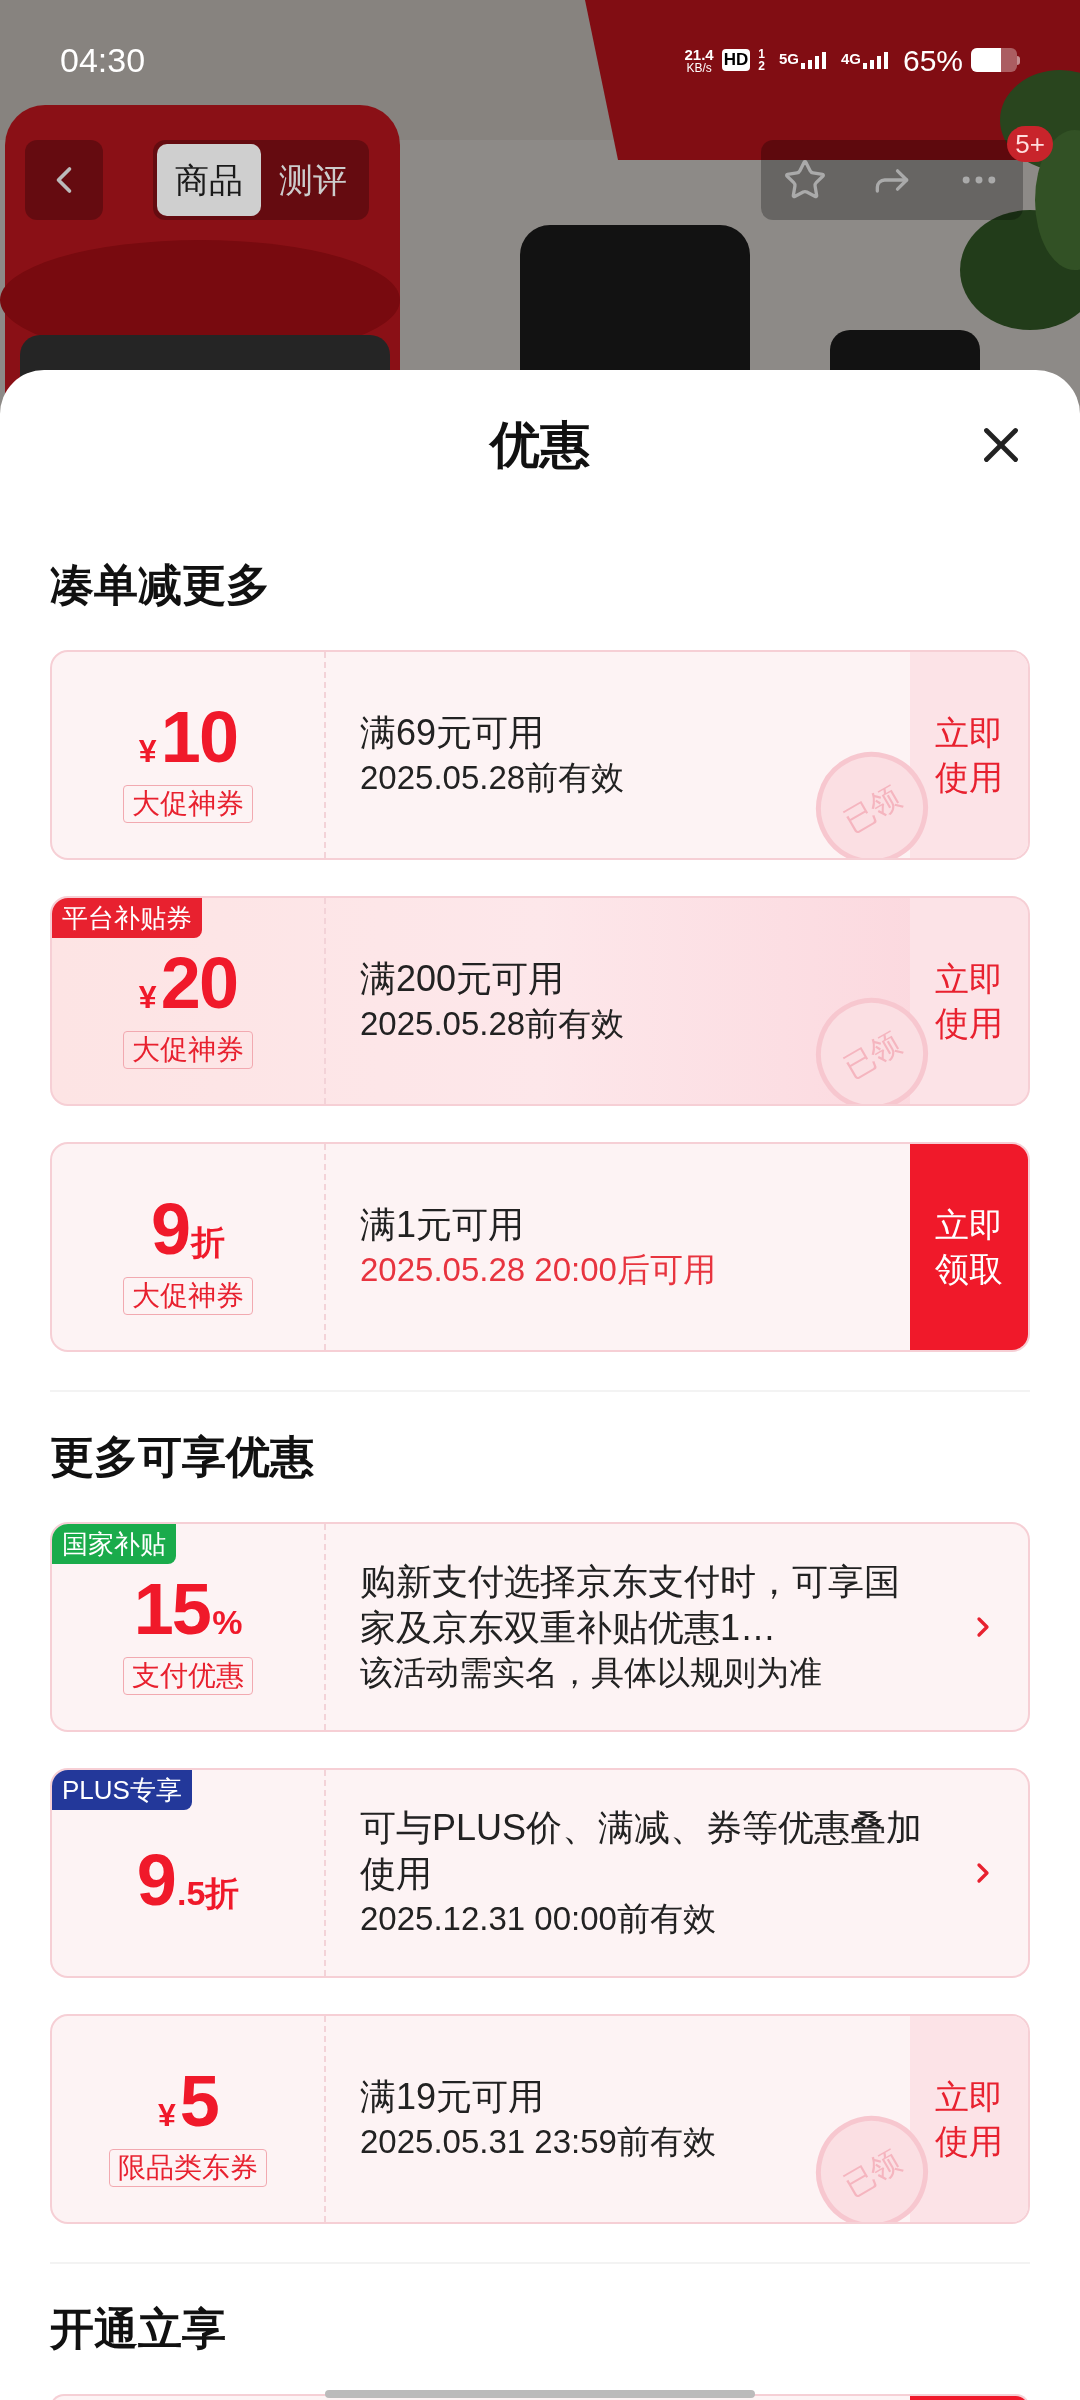  I want to click on battery-icon, so click(995, 60).